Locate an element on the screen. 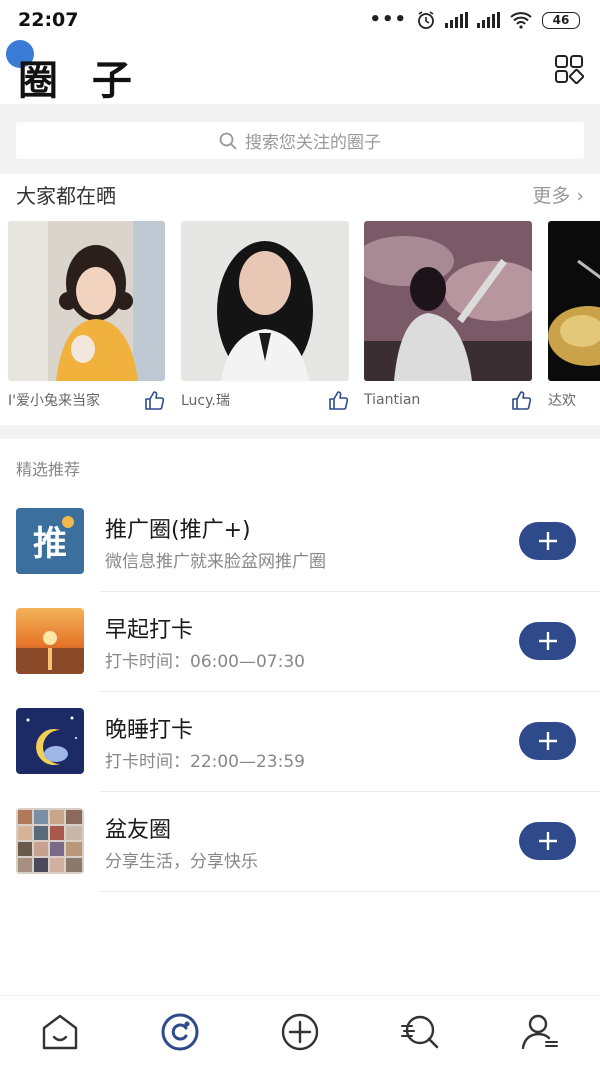 The image size is (600, 1067). group-desc: 打卡时间：22:00—23:59 is located at coordinates (205, 762).